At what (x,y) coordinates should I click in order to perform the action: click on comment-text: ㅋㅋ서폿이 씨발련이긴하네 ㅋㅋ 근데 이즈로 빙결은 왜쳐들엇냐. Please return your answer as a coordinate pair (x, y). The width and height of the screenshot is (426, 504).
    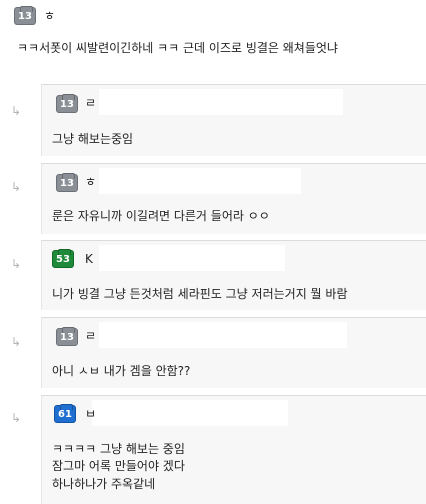
    Looking at the image, I should click on (177, 48).